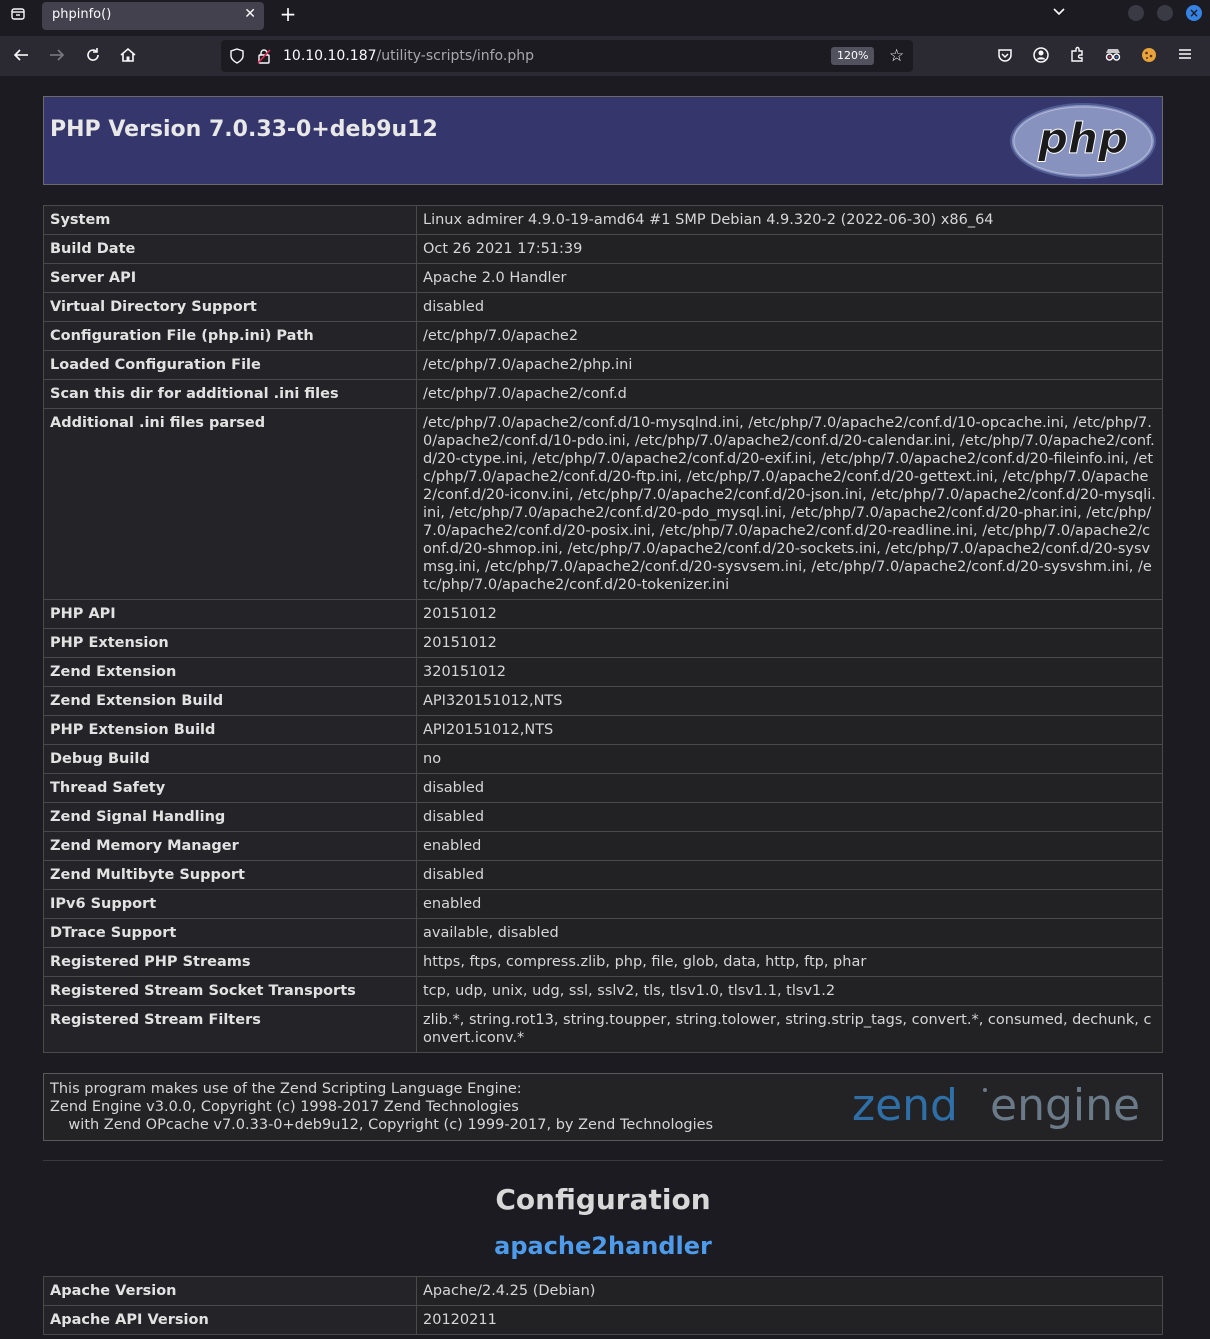 The image size is (1210, 1339). Describe the element at coordinates (789, 643) in the screenshot. I see `row-value: 20151012` at that location.